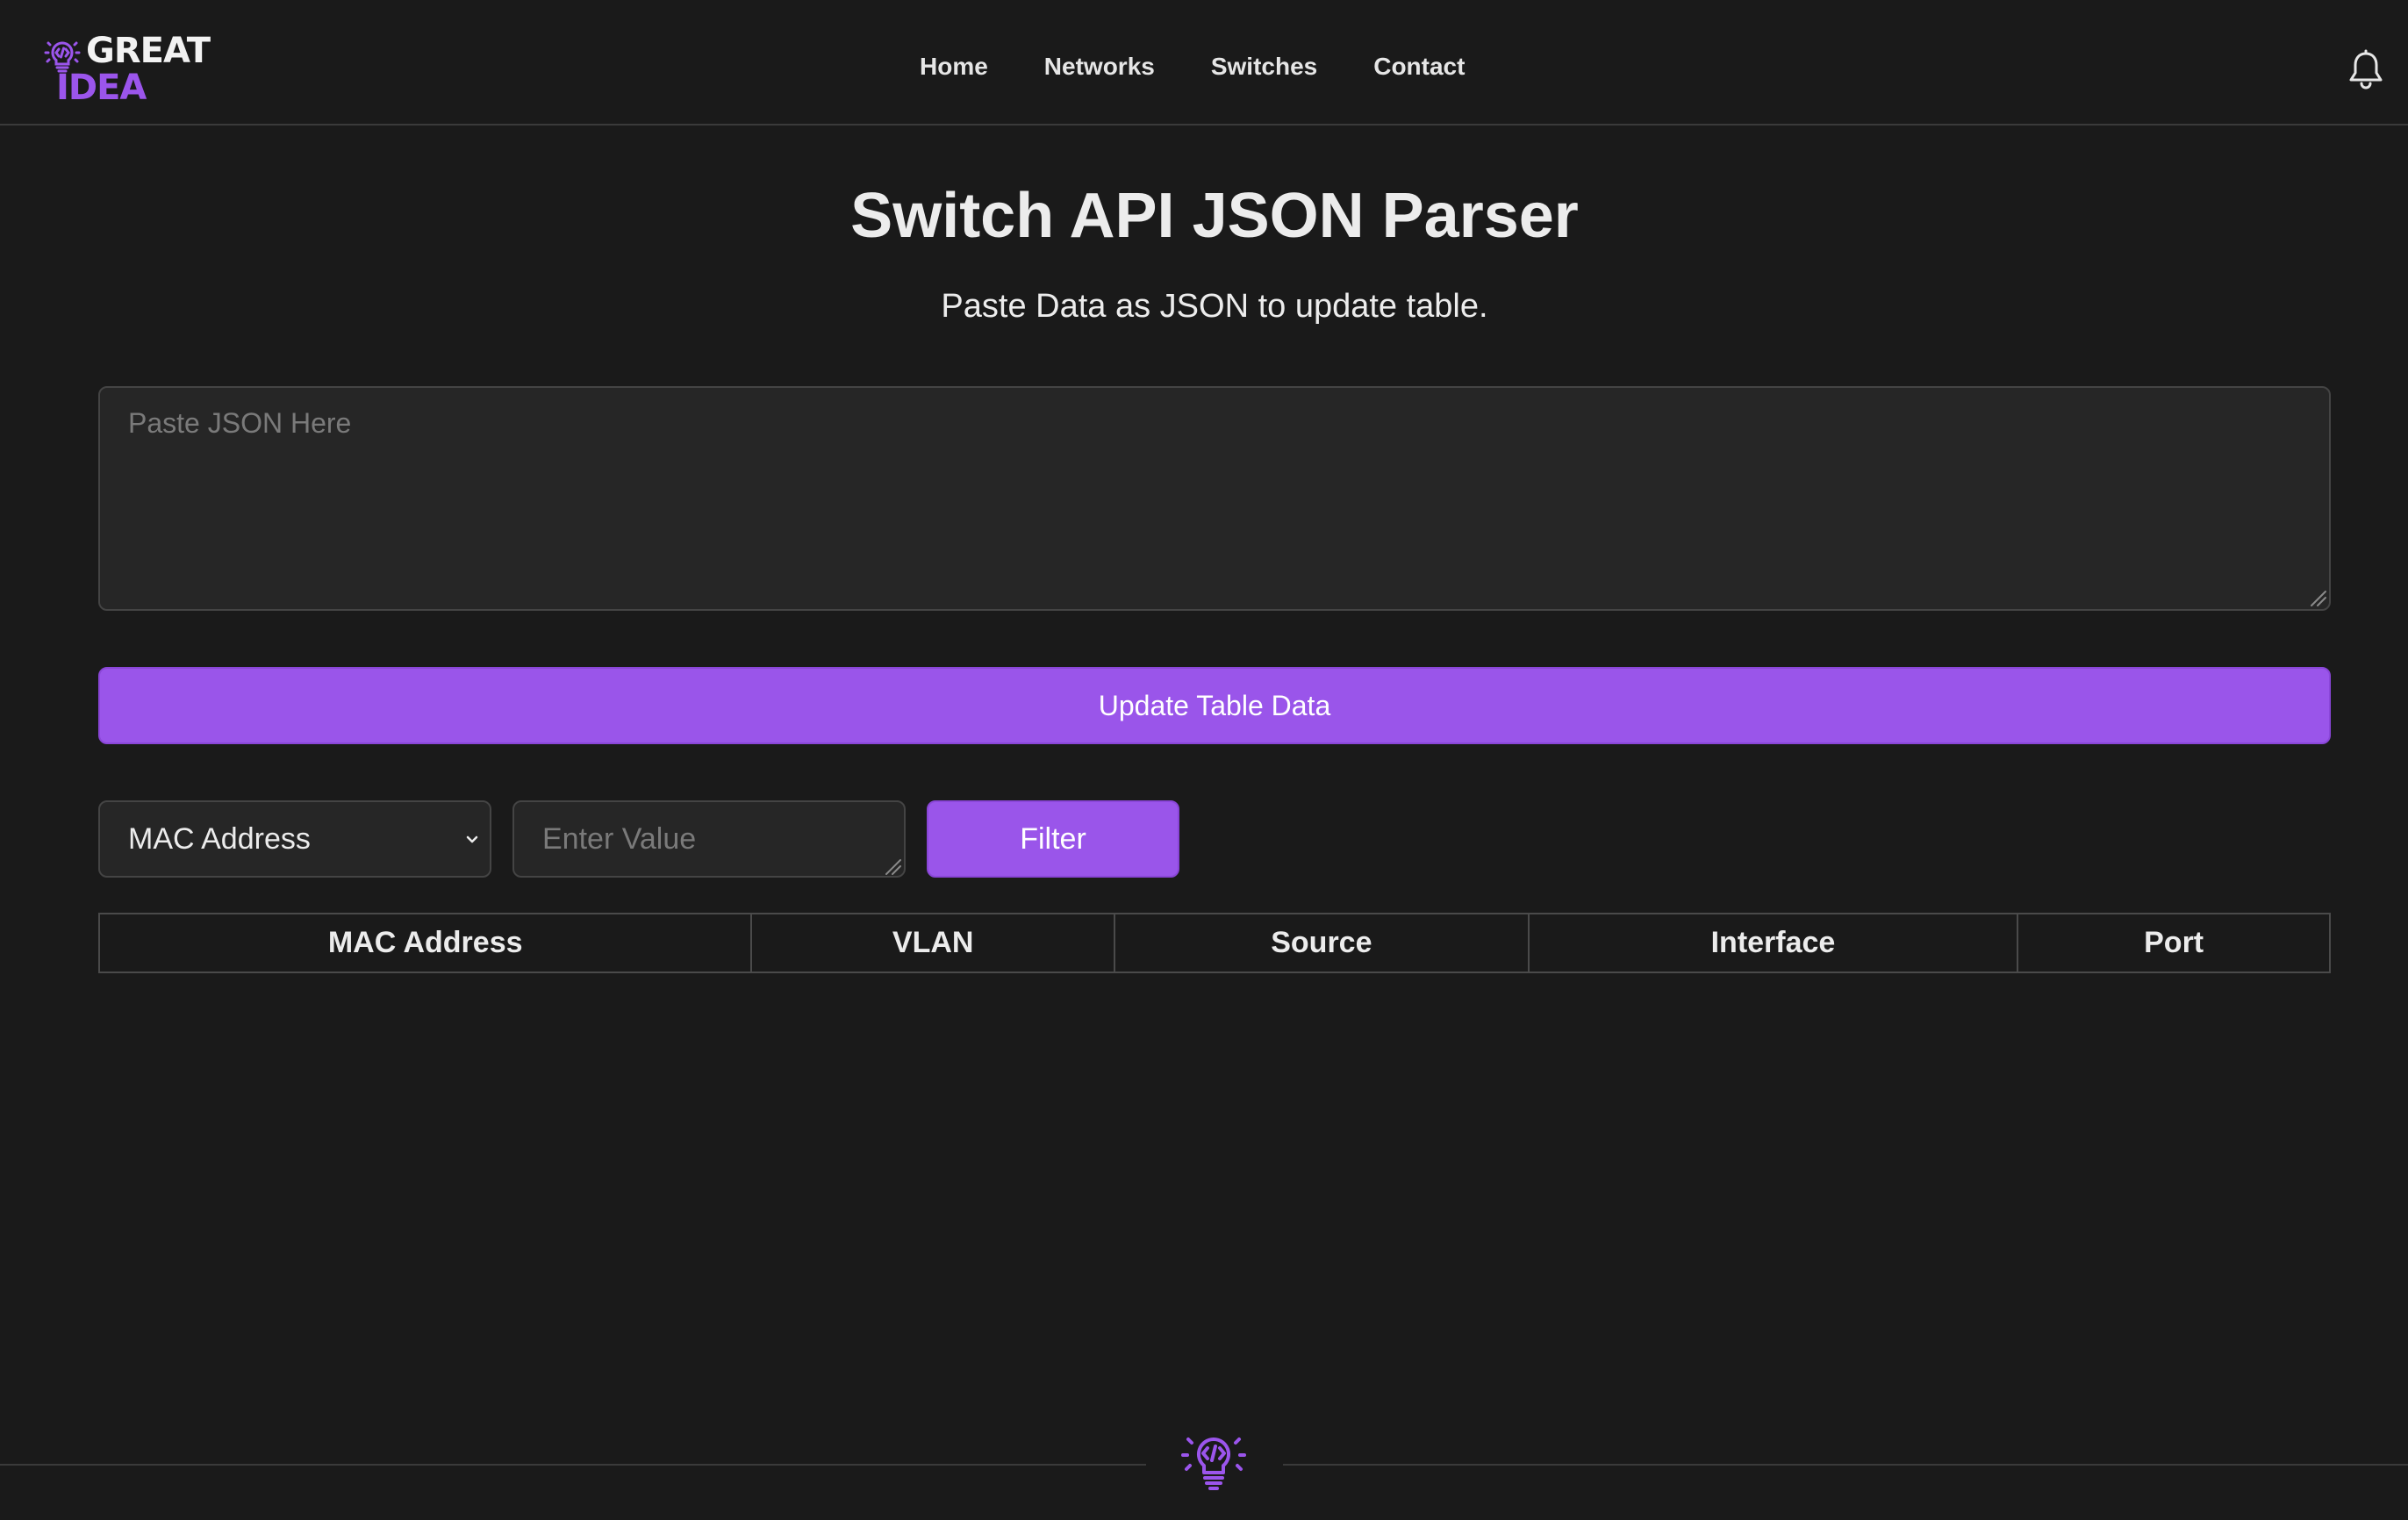 This screenshot has height=1520, width=2408. I want to click on column-header-source: Source, so click(1322, 943).